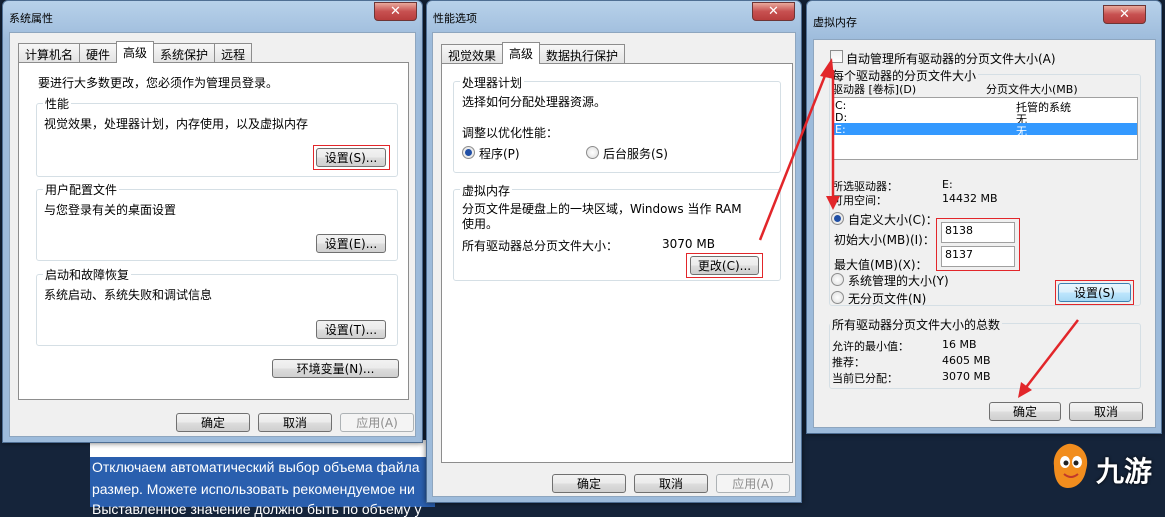  What do you see at coordinates (881, 265) in the screenshot?
I see `max-size-label: 最大值(MB)(X)：` at bounding box center [881, 265].